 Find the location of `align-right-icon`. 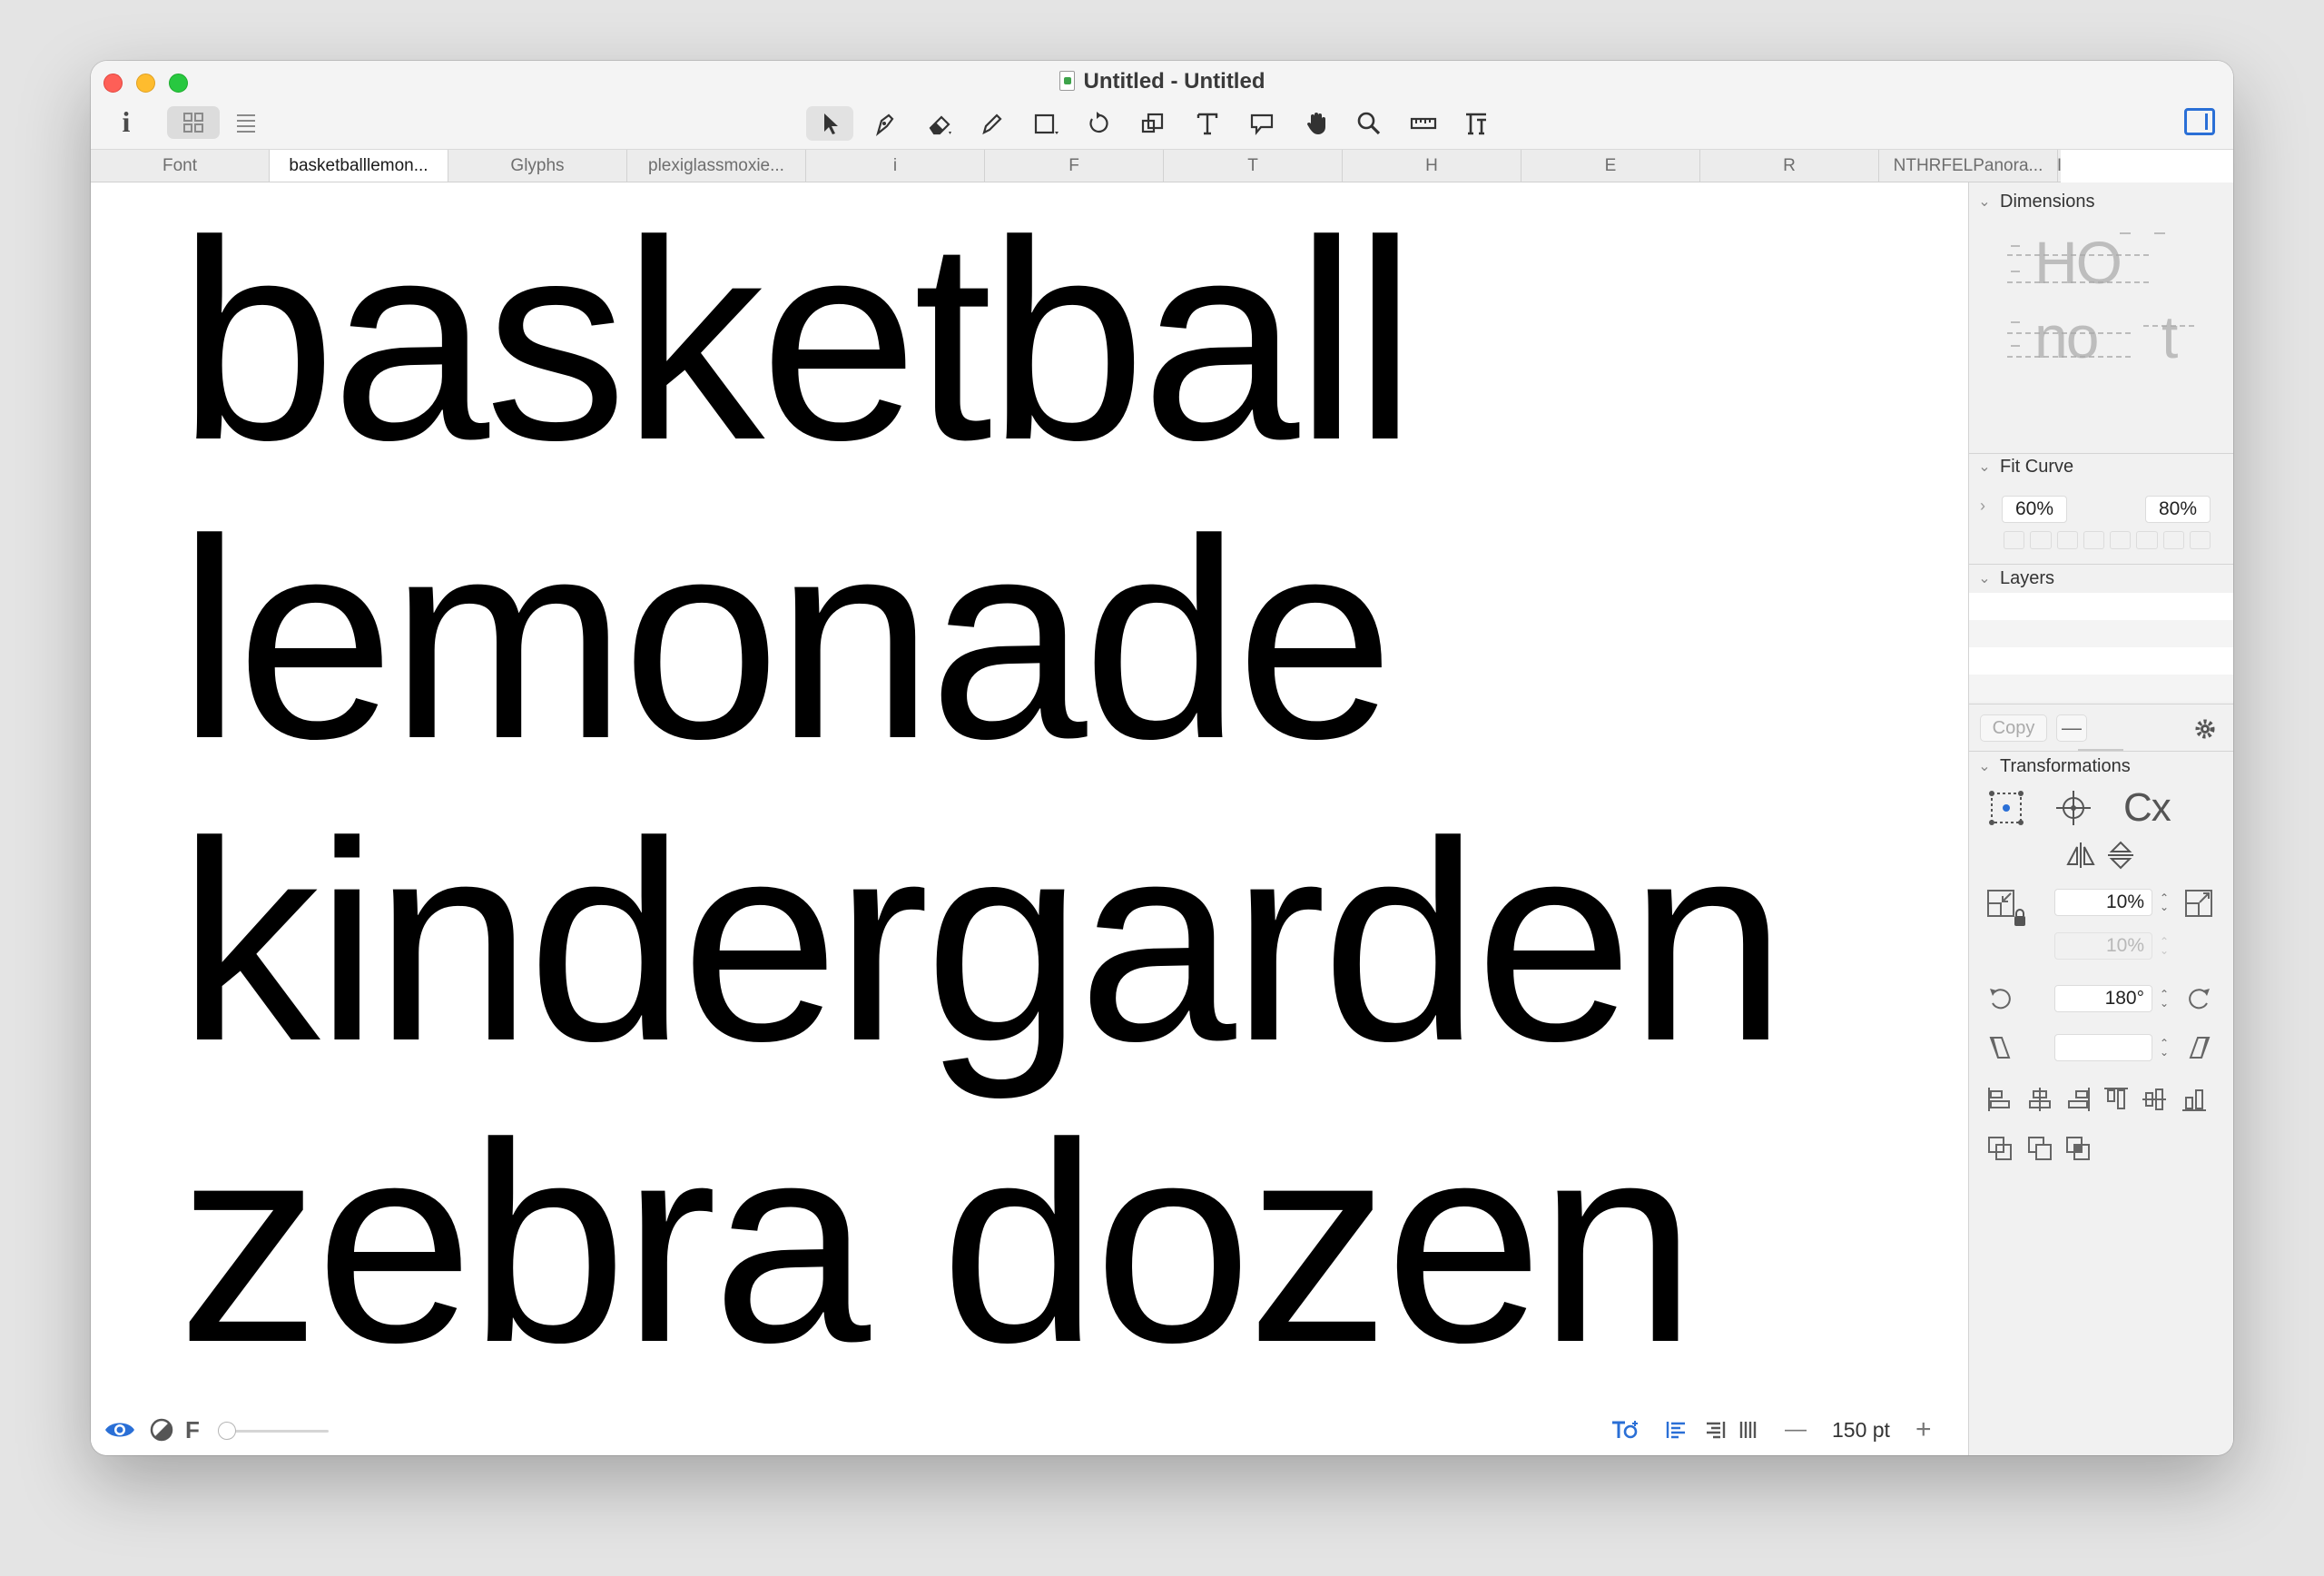

align-right-icon is located at coordinates (1715, 1429).